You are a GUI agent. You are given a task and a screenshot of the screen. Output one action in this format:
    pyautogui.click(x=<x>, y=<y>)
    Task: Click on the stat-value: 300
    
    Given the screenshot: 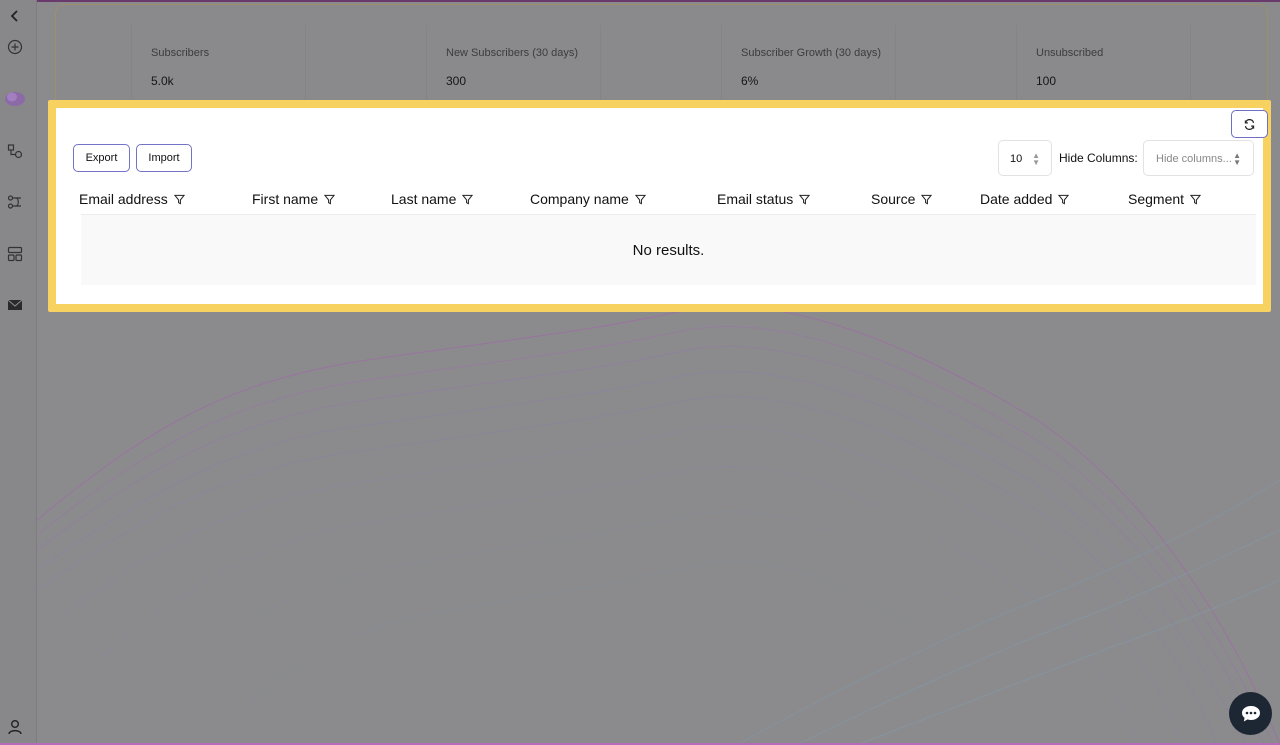 What is the action you would take?
    pyautogui.click(x=456, y=81)
    